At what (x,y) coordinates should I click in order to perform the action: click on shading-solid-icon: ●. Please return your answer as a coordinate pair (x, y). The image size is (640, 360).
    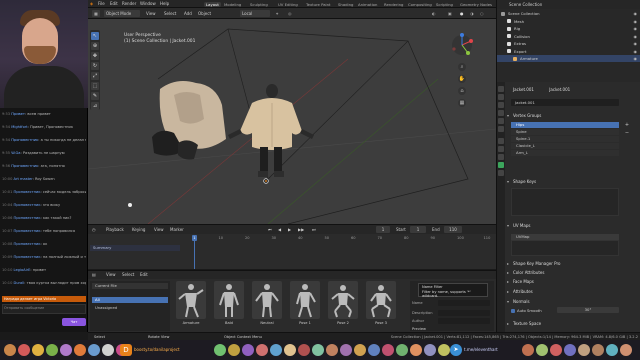
    Looking at the image, I should click on (462, 13).